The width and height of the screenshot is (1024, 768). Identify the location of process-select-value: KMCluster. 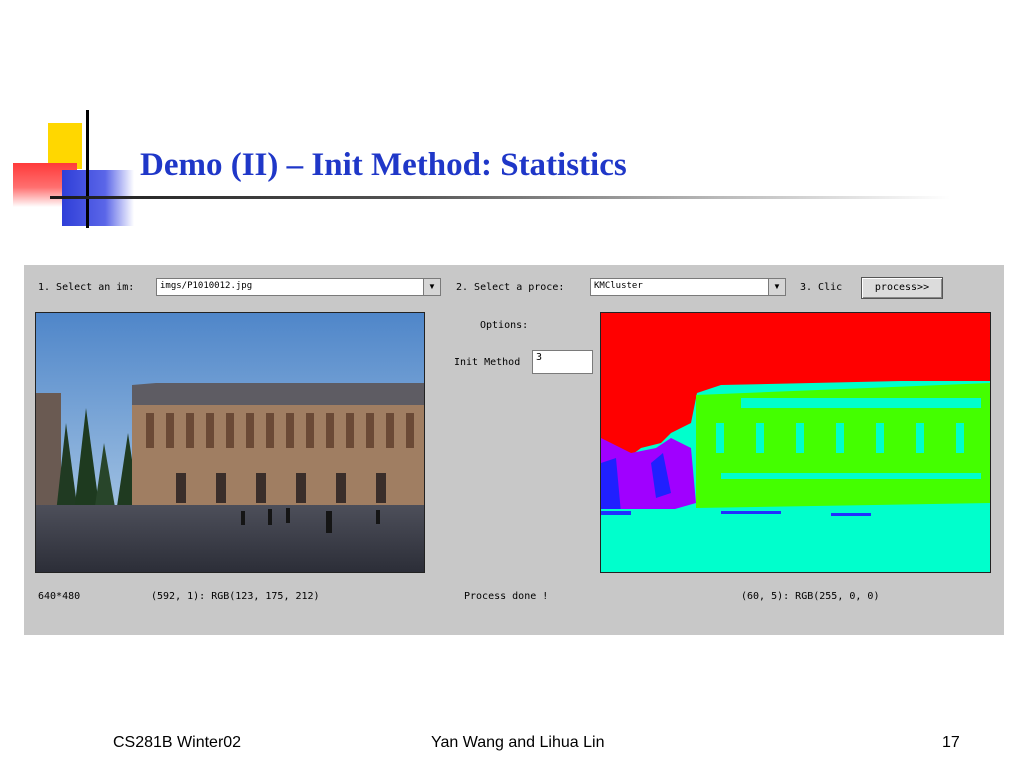
(618, 286).